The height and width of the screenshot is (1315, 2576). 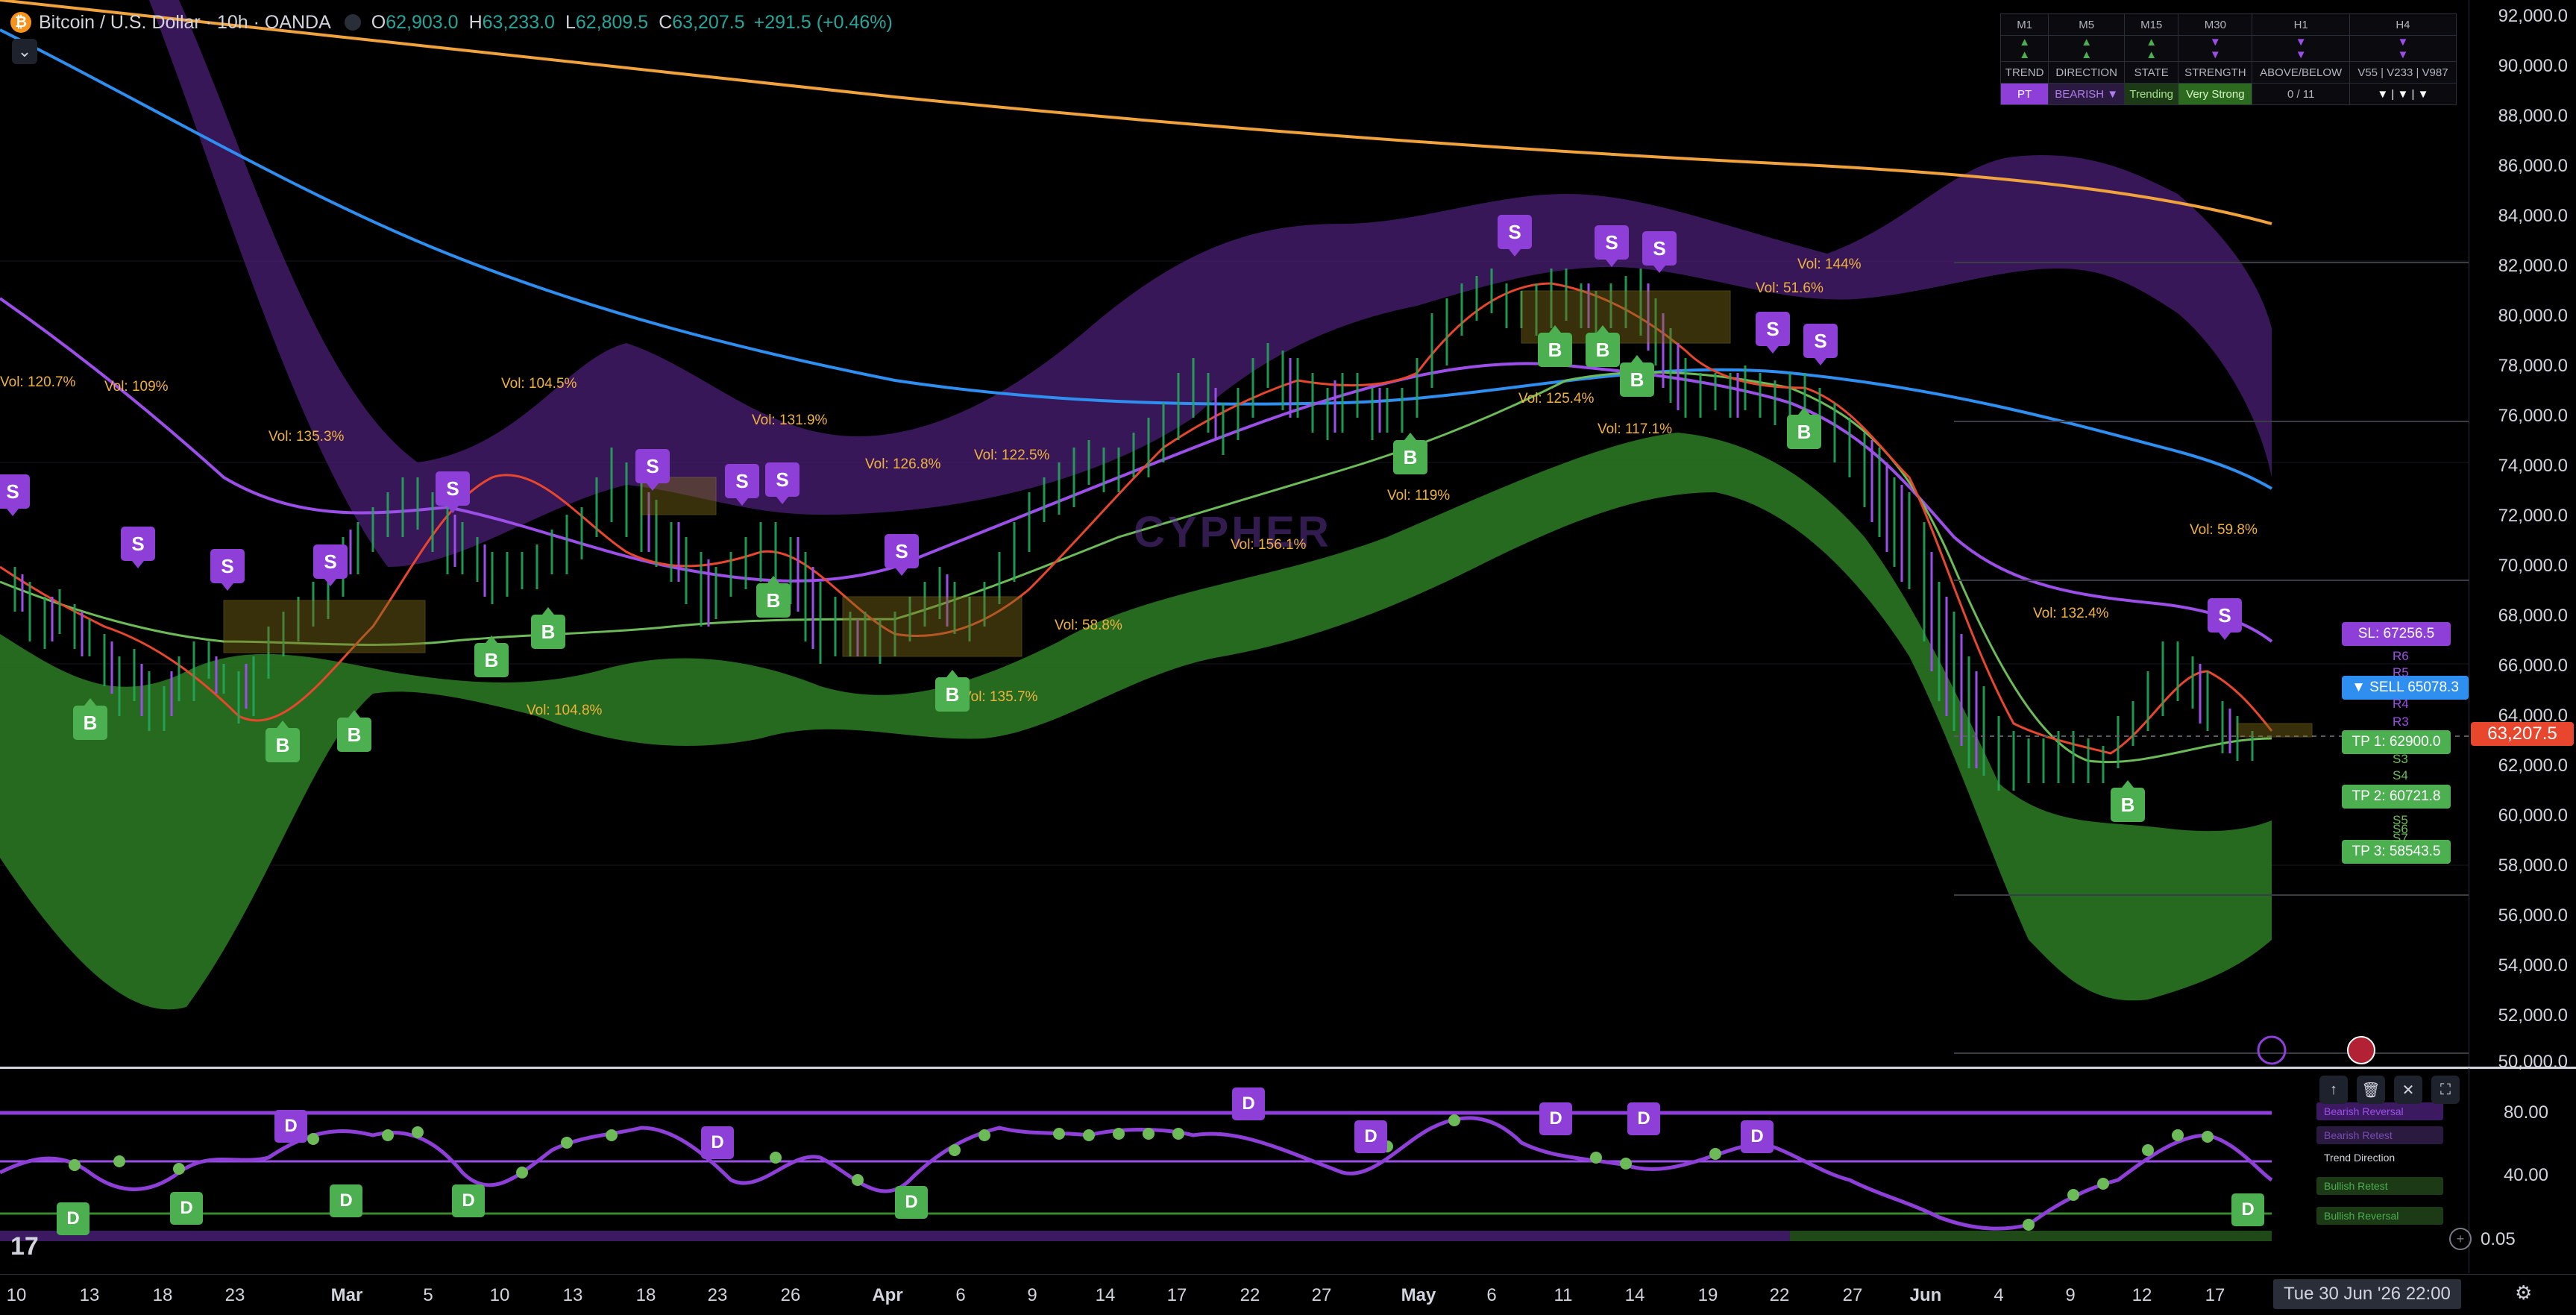 What do you see at coordinates (185, 23) in the screenshot?
I see `symbol-name: Bitcoin / U.S. Dollar · 10h · OANDA` at bounding box center [185, 23].